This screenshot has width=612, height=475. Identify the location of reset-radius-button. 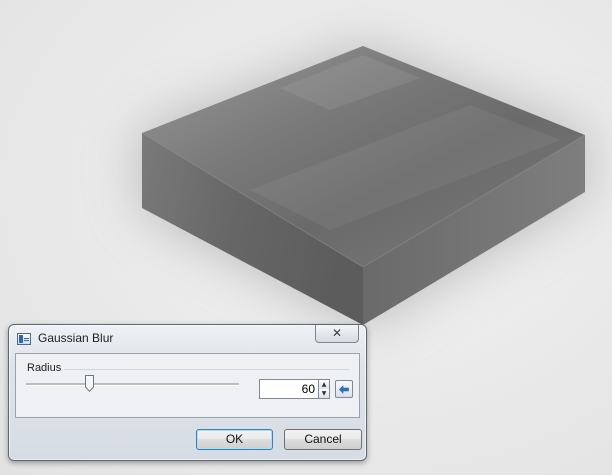
(344, 389).